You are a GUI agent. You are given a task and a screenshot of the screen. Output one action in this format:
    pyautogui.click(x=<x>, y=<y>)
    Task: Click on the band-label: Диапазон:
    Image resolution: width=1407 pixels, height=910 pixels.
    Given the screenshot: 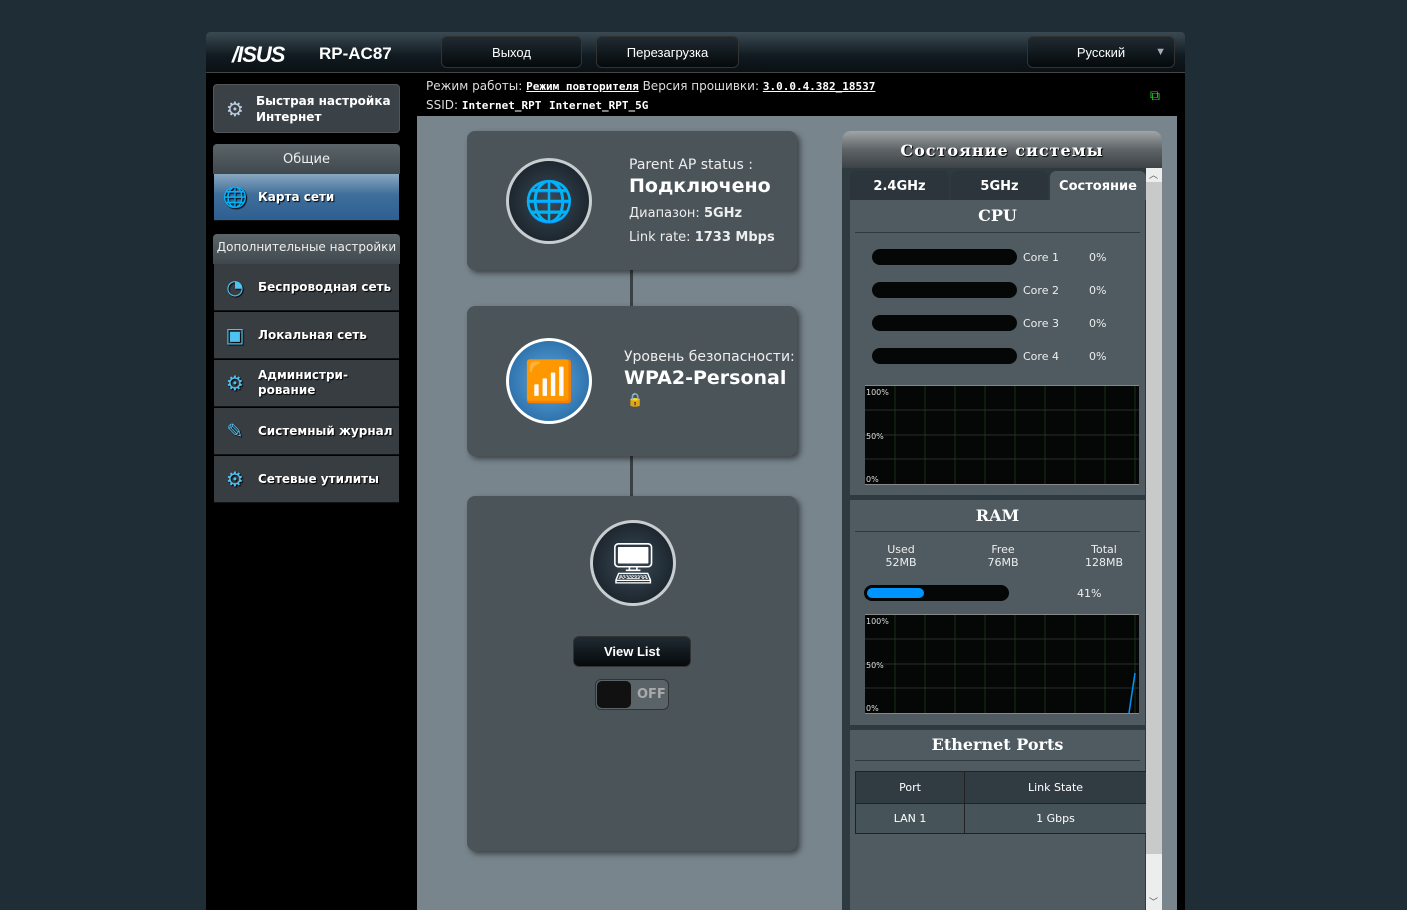 What is the action you would take?
    pyautogui.click(x=664, y=213)
    